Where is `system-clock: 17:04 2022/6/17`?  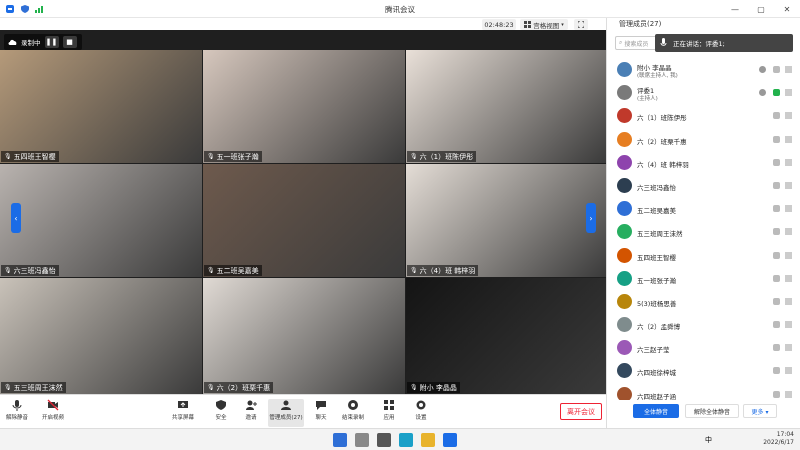 system-clock: 17:04 2022/6/17 is located at coordinates (778, 439).